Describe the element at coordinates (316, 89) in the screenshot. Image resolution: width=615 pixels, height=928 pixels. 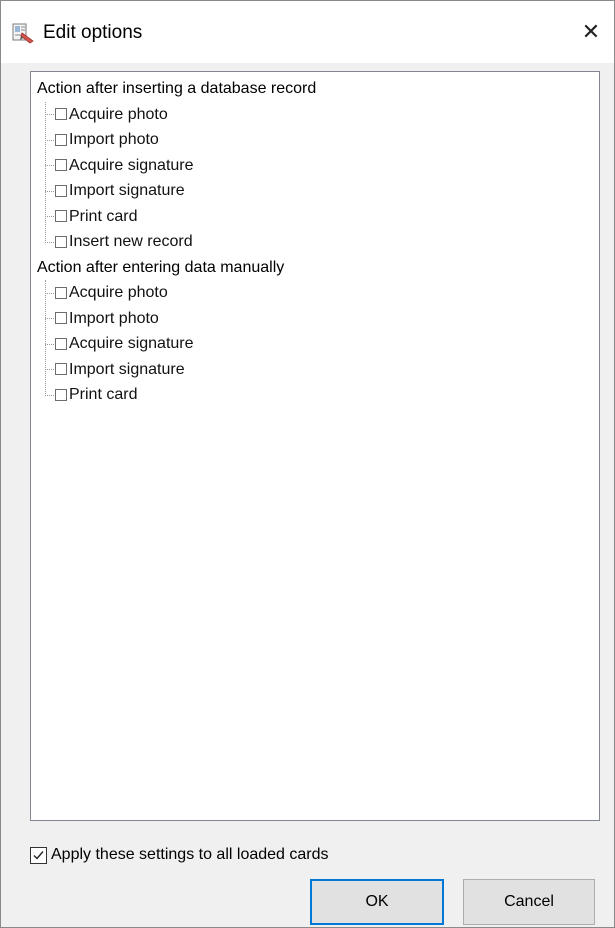
I see `tree-group-label: Action after inserting a database record` at that location.